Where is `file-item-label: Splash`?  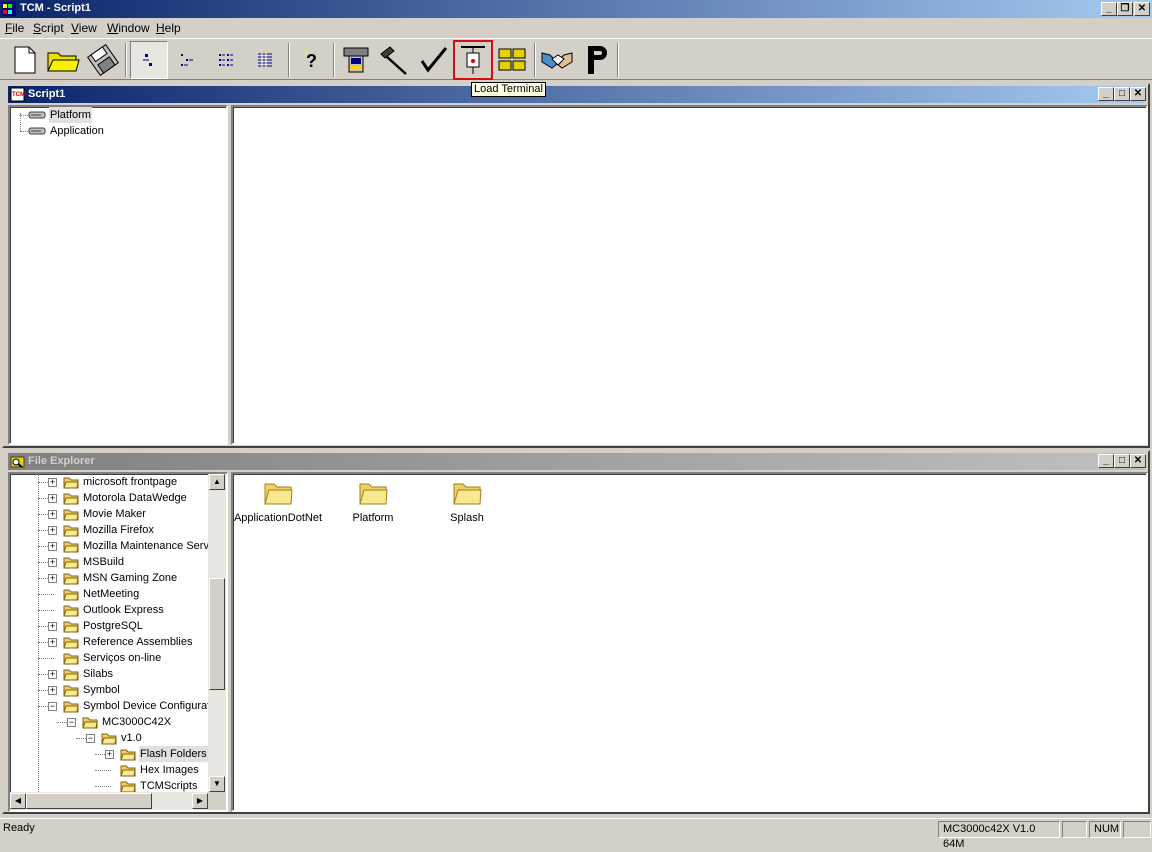 file-item-label: Splash is located at coordinates (467, 518).